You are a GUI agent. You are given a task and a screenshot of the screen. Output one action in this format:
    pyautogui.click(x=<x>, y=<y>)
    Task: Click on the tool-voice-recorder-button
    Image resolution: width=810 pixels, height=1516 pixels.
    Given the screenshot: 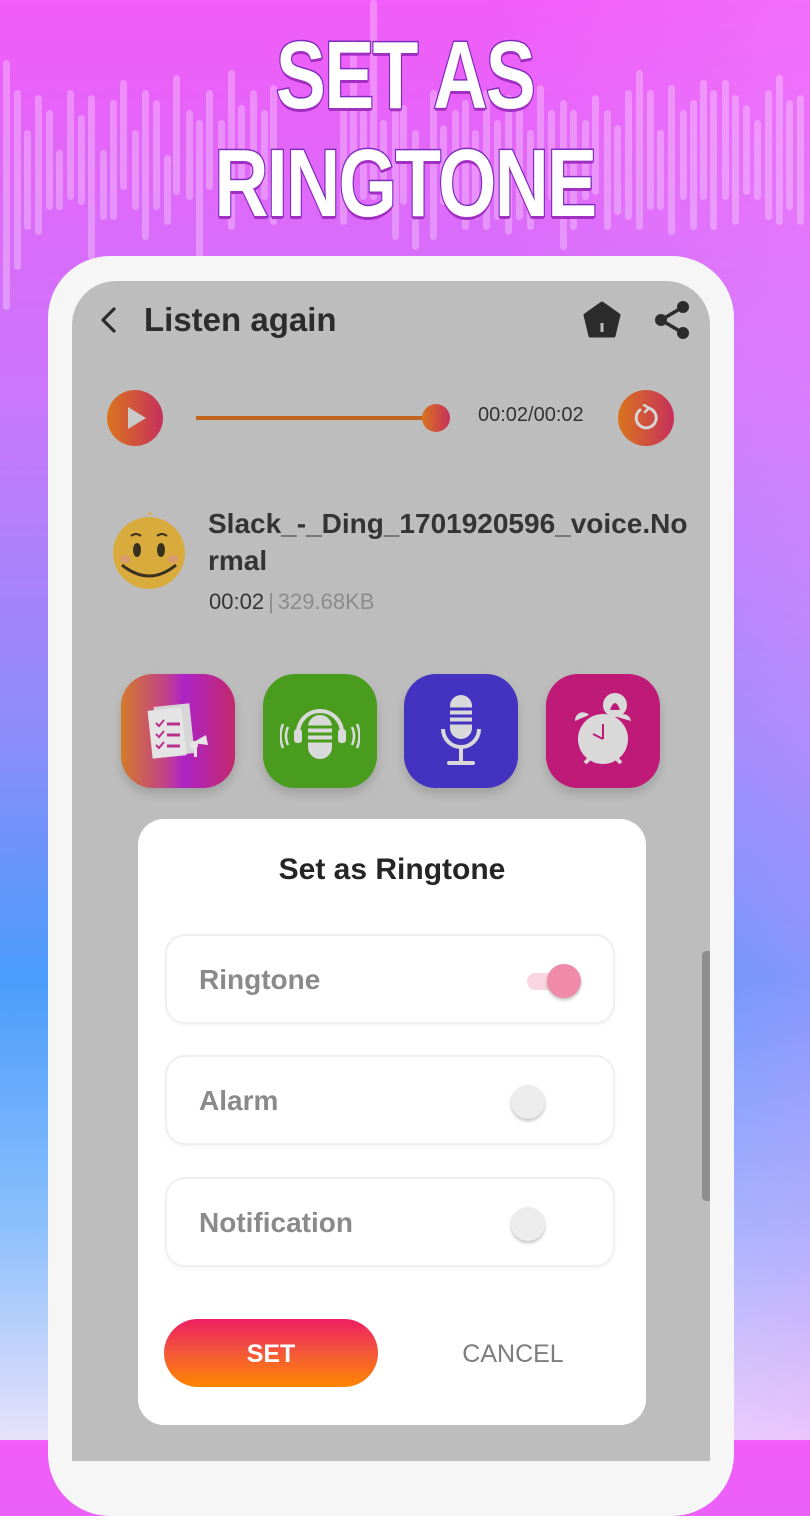 What is the action you would take?
    pyautogui.click(x=461, y=731)
    